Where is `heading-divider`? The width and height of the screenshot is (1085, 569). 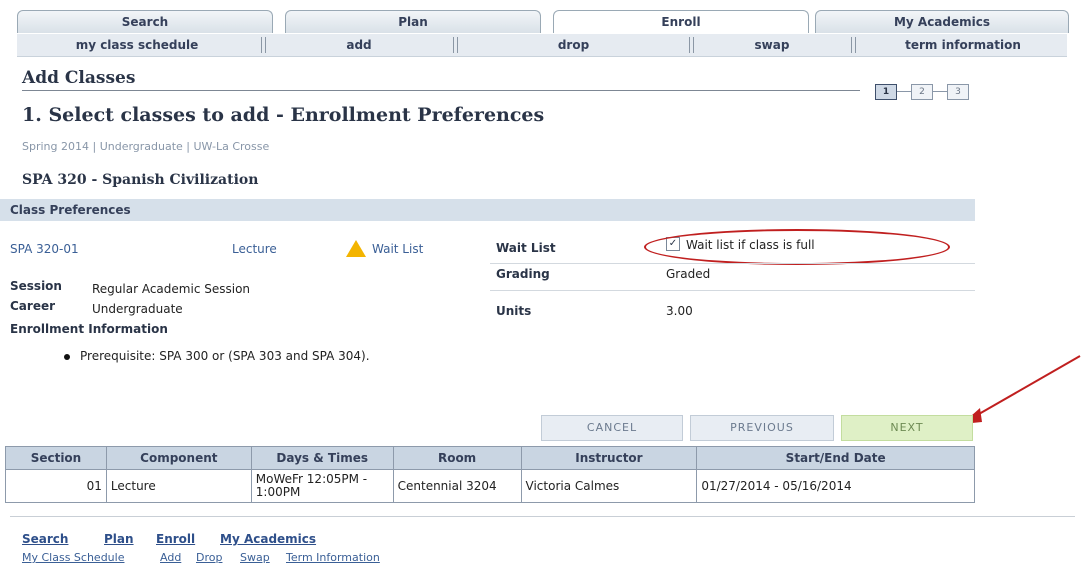 heading-divider is located at coordinates (441, 90).